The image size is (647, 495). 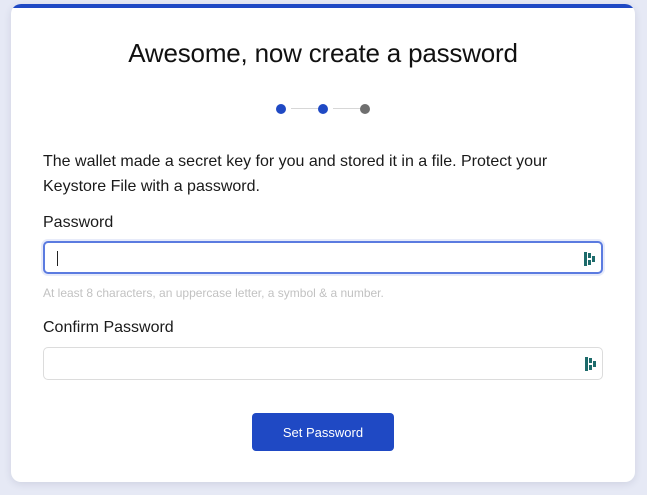 What do you see at coordinates (78, 222) in the screenshot?
I see `password-label: Password` at bounding box center [78, 222].